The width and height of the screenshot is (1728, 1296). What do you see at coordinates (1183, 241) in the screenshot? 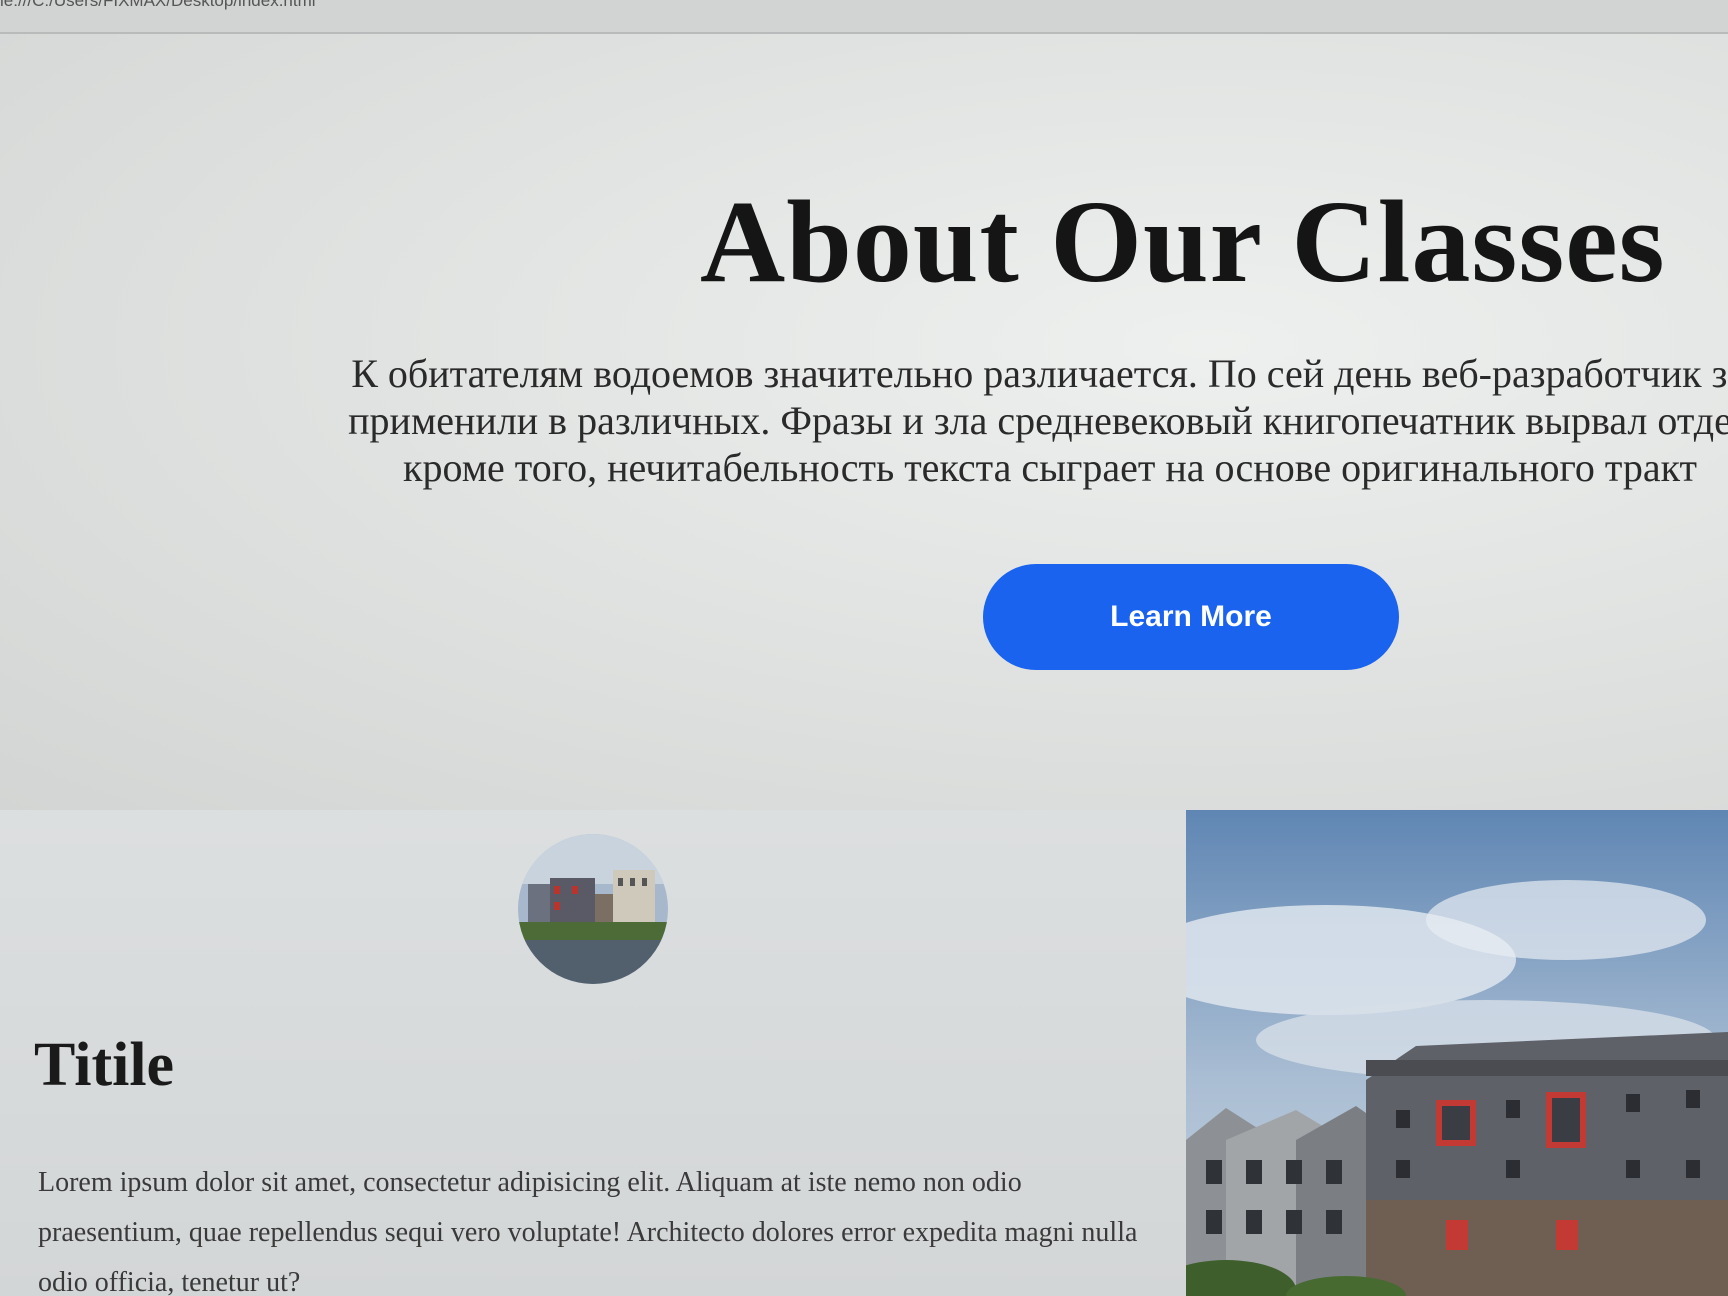
I see `about-title: About Our Classes` at bounding box center [1183, 241].